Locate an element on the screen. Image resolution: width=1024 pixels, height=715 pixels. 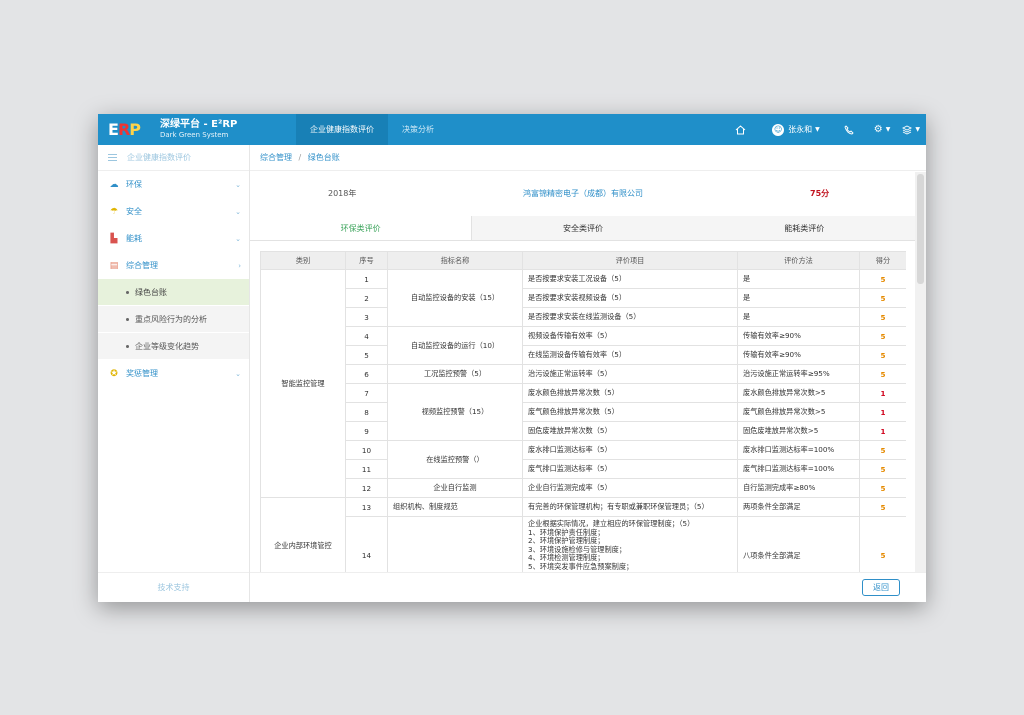
evaluation-item: 治污设施正常运转率（5） is located at coordinates (630, 374).